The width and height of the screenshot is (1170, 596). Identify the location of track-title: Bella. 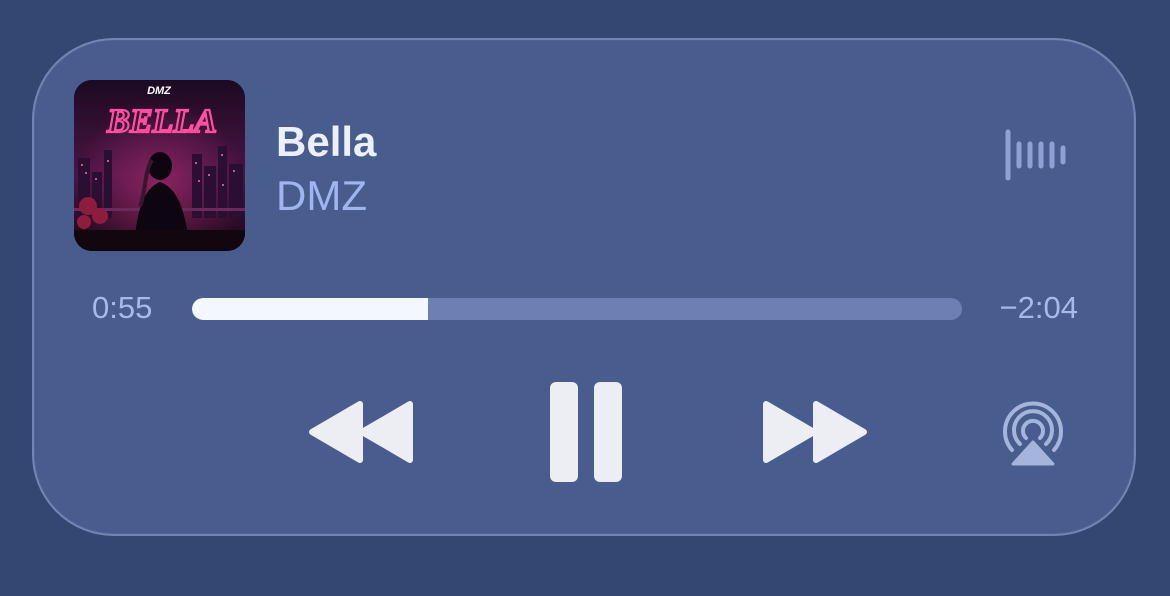
(326, 142).